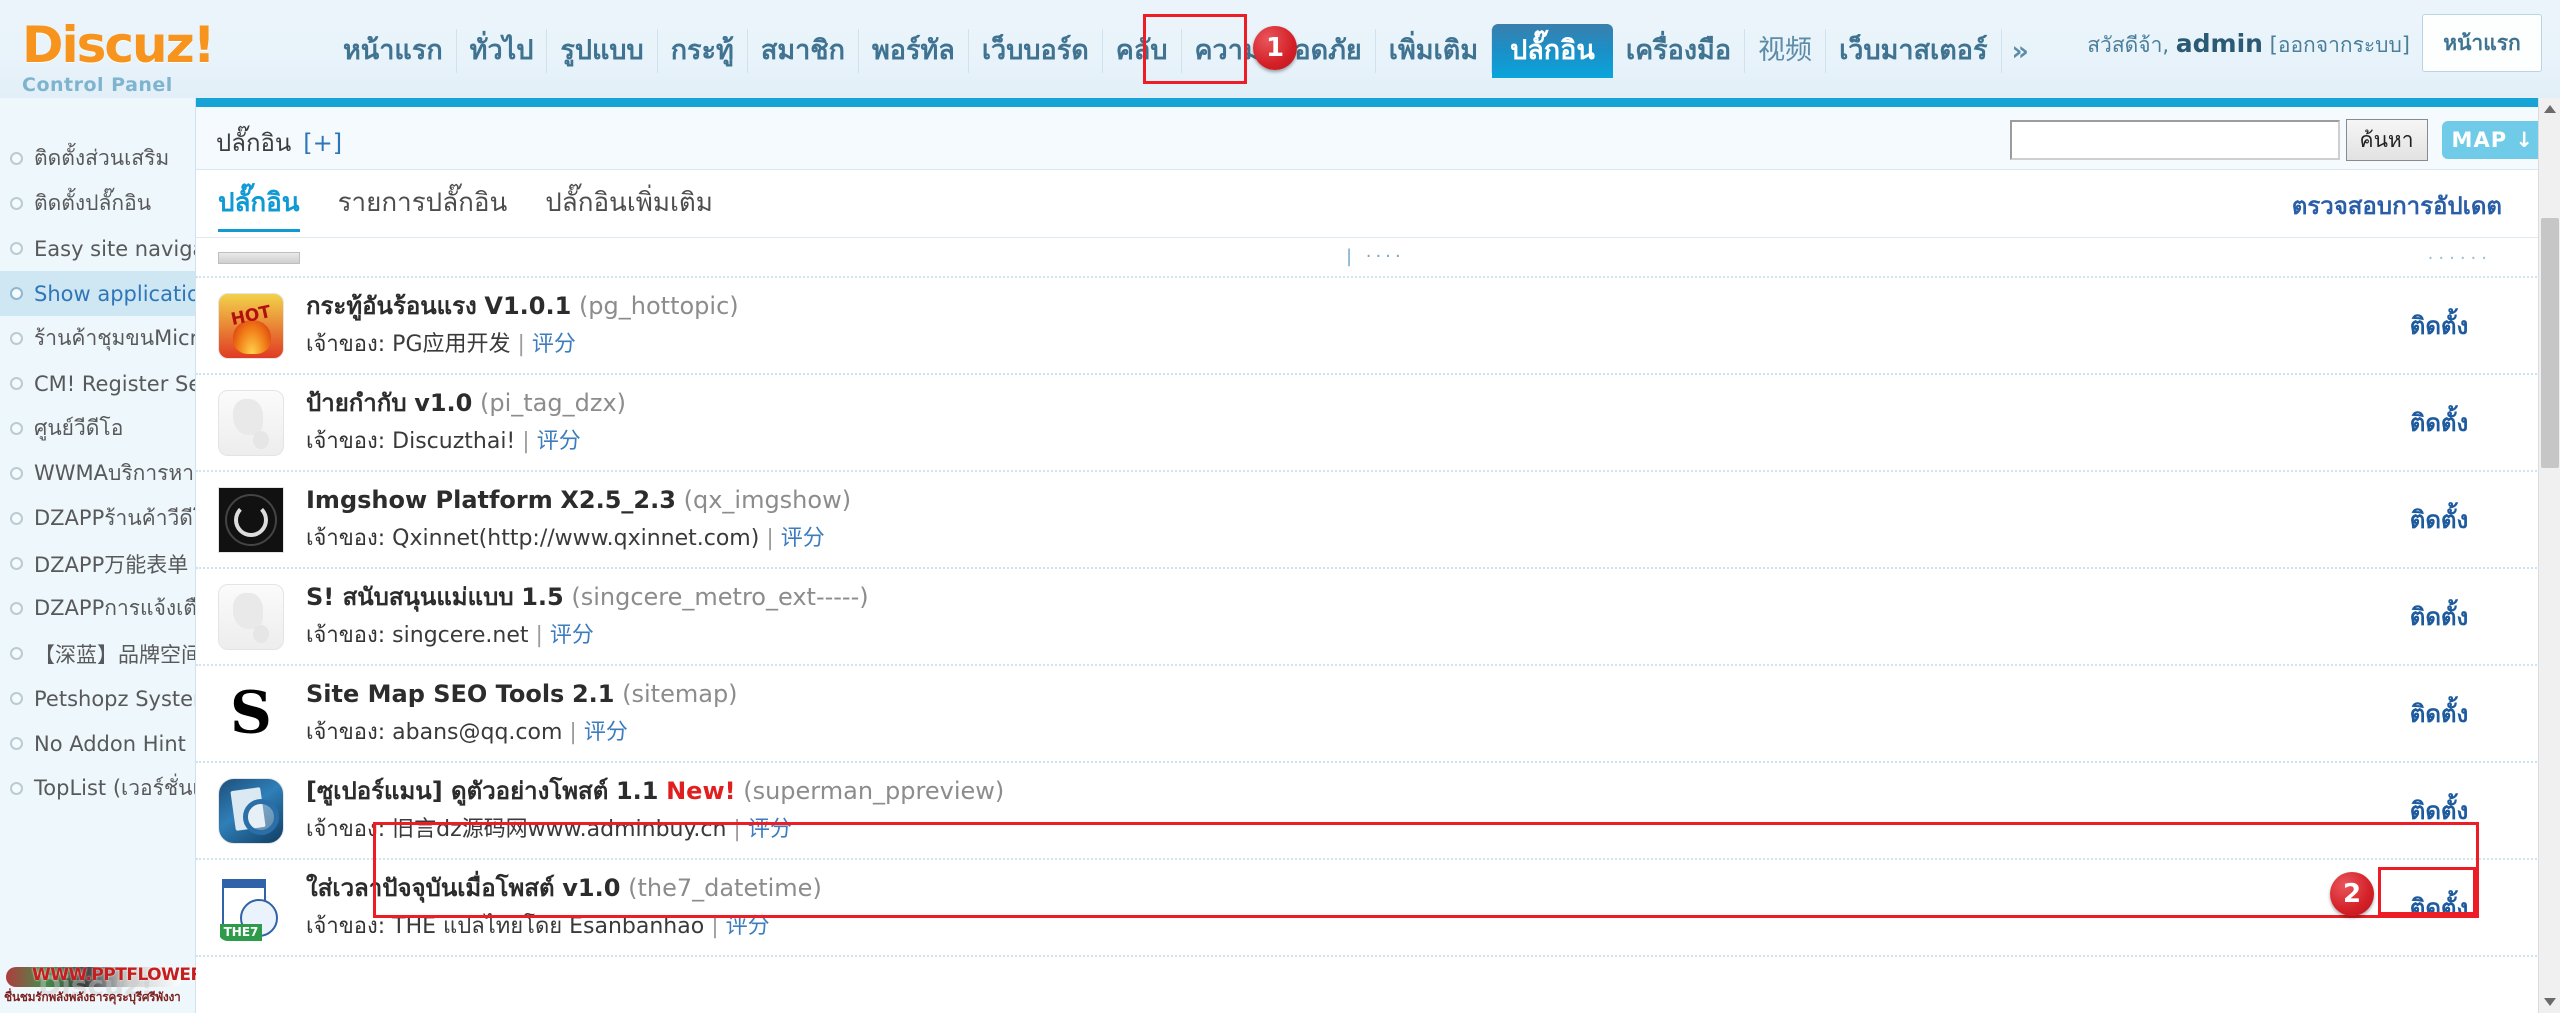 Image resolution: width=2560 pixels, height=1013 pixels. What do you see at coordinates (322, 143) in the screenshot?
I see `breadcrumb-expand-link: [+]` at bounding box center [322, 143].